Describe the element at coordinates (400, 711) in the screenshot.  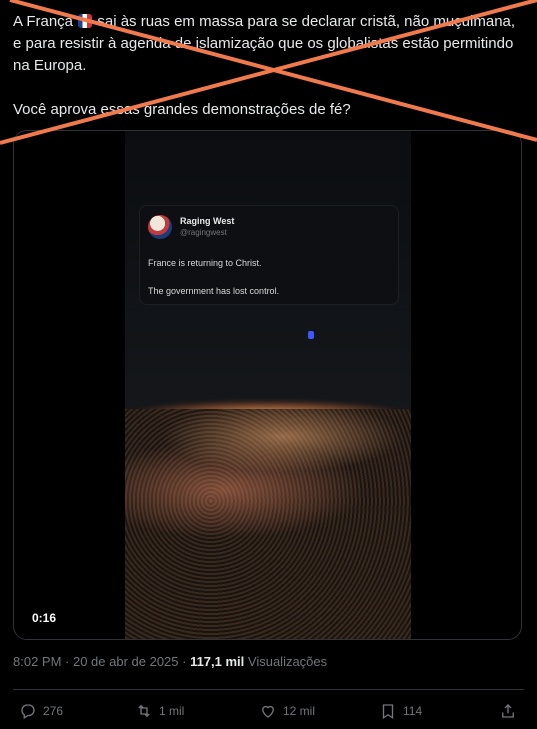
I see `bookmark-button: 114` at that location.